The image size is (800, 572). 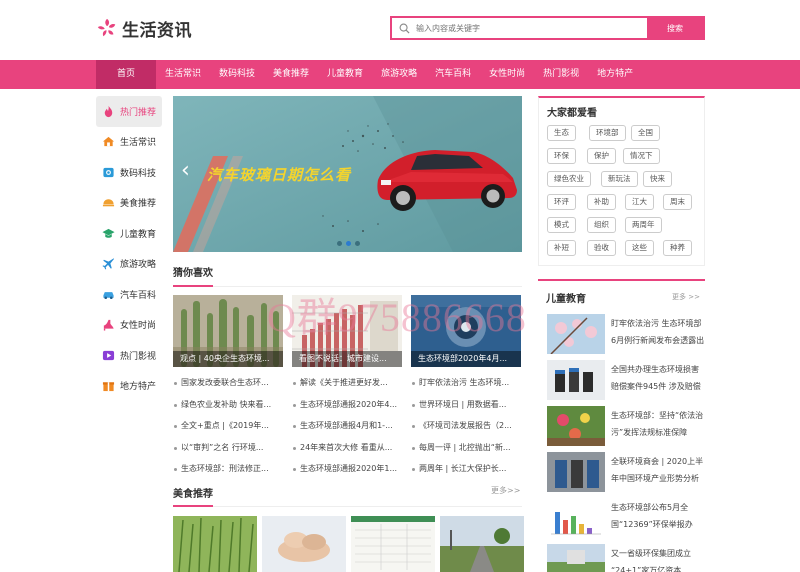 I want to click on nav-item: 生活常识, so click(x=183, y=74).